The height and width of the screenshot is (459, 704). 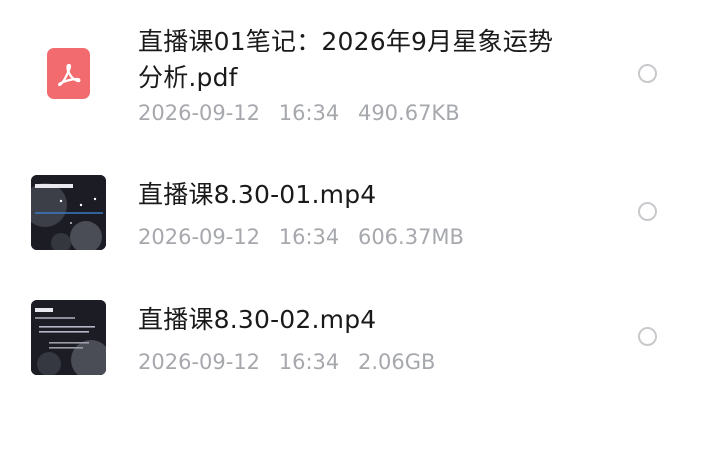 I want to click on video-thumbnail-image, so click(x=68, y=337).